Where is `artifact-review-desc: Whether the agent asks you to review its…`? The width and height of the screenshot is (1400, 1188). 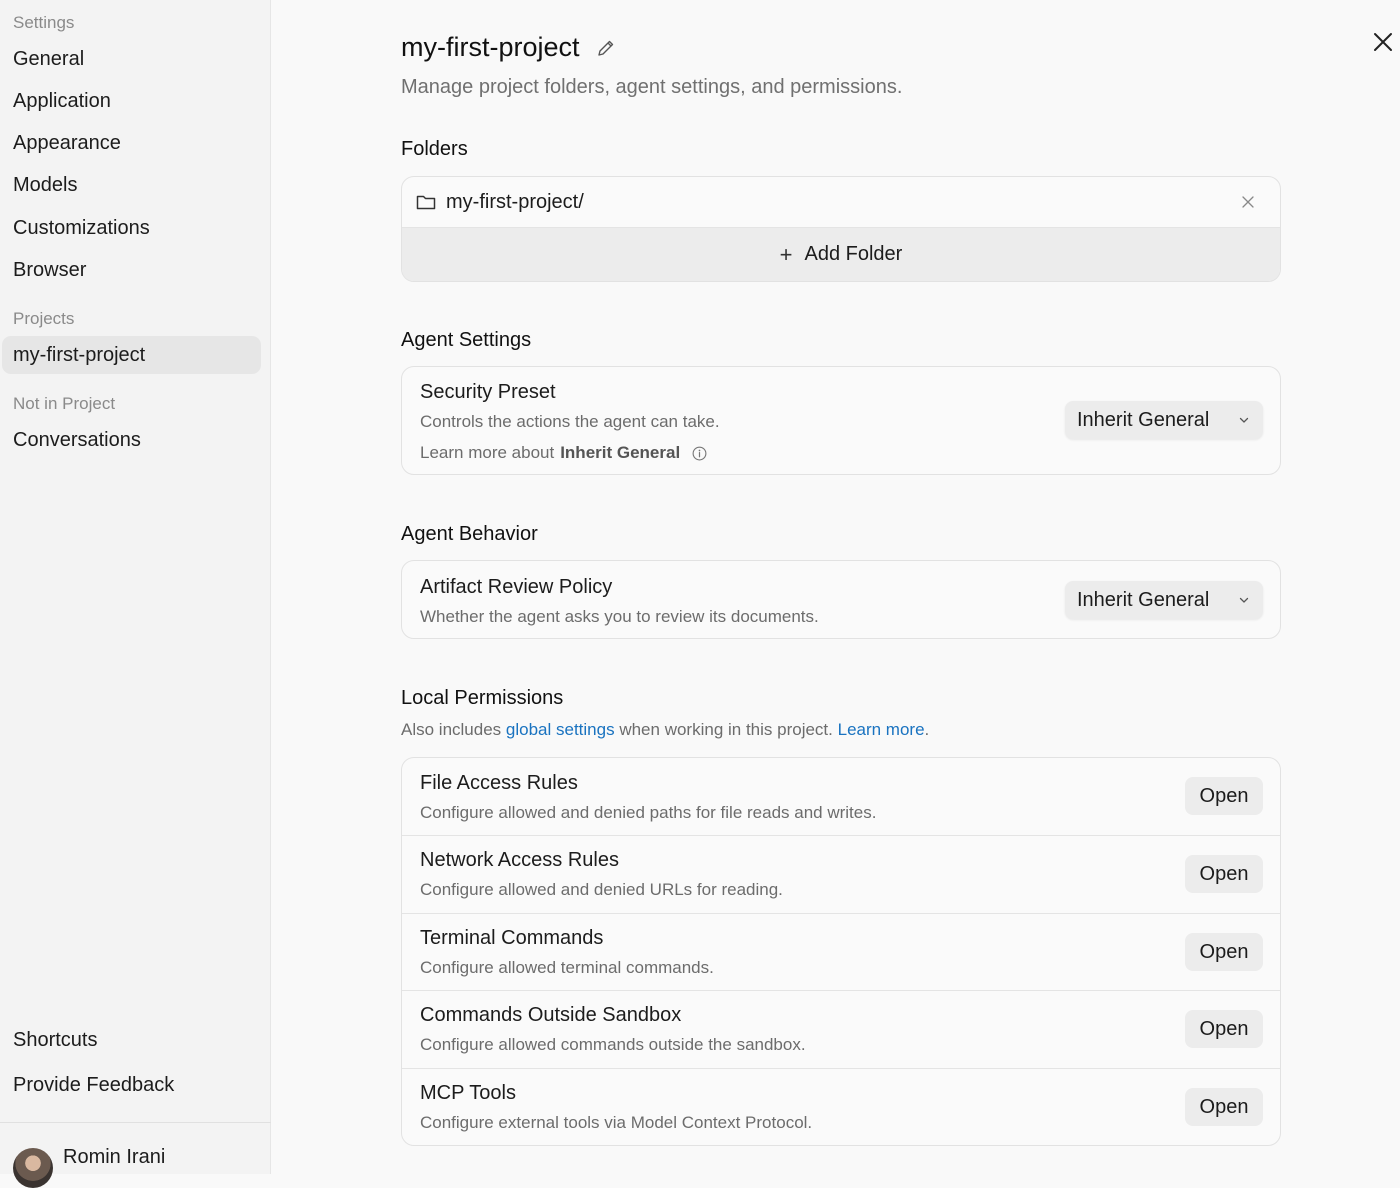 artifact-review-desc: Whether the agent asks you to review its… is located at coordinates (619, 616).